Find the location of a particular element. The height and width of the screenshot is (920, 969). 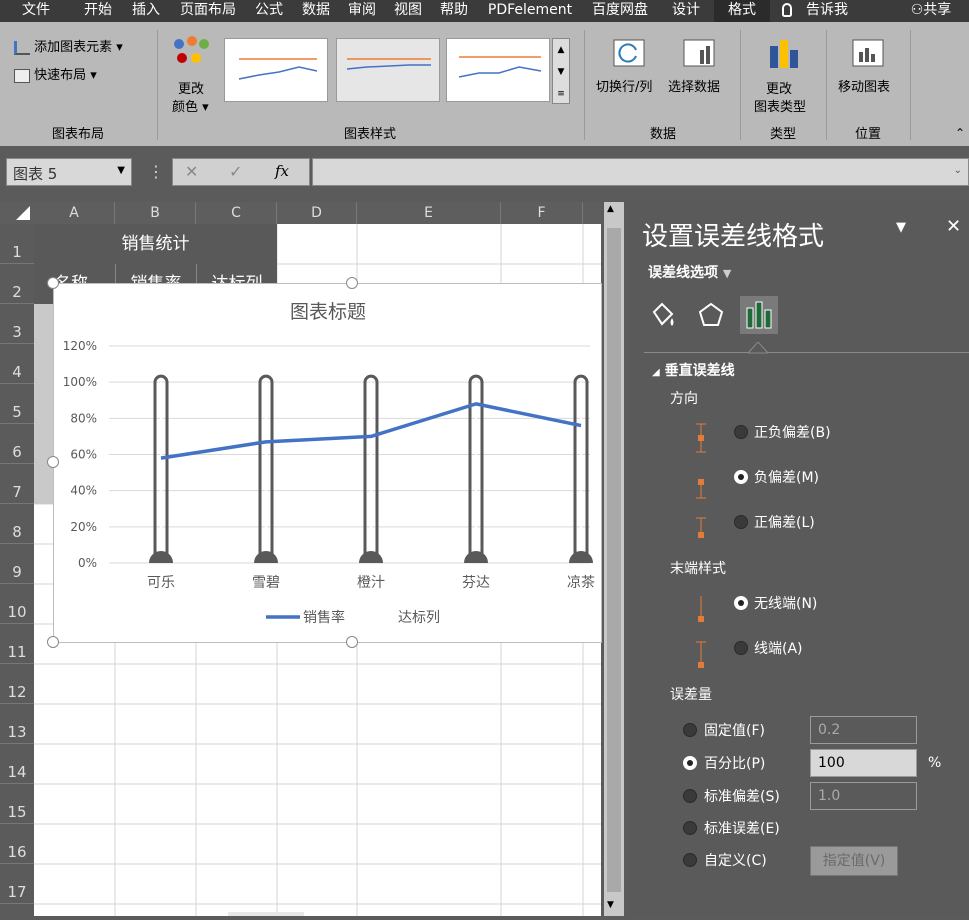

direction-plus-label: 正偏差(L) is located at coordinates (784, 522).